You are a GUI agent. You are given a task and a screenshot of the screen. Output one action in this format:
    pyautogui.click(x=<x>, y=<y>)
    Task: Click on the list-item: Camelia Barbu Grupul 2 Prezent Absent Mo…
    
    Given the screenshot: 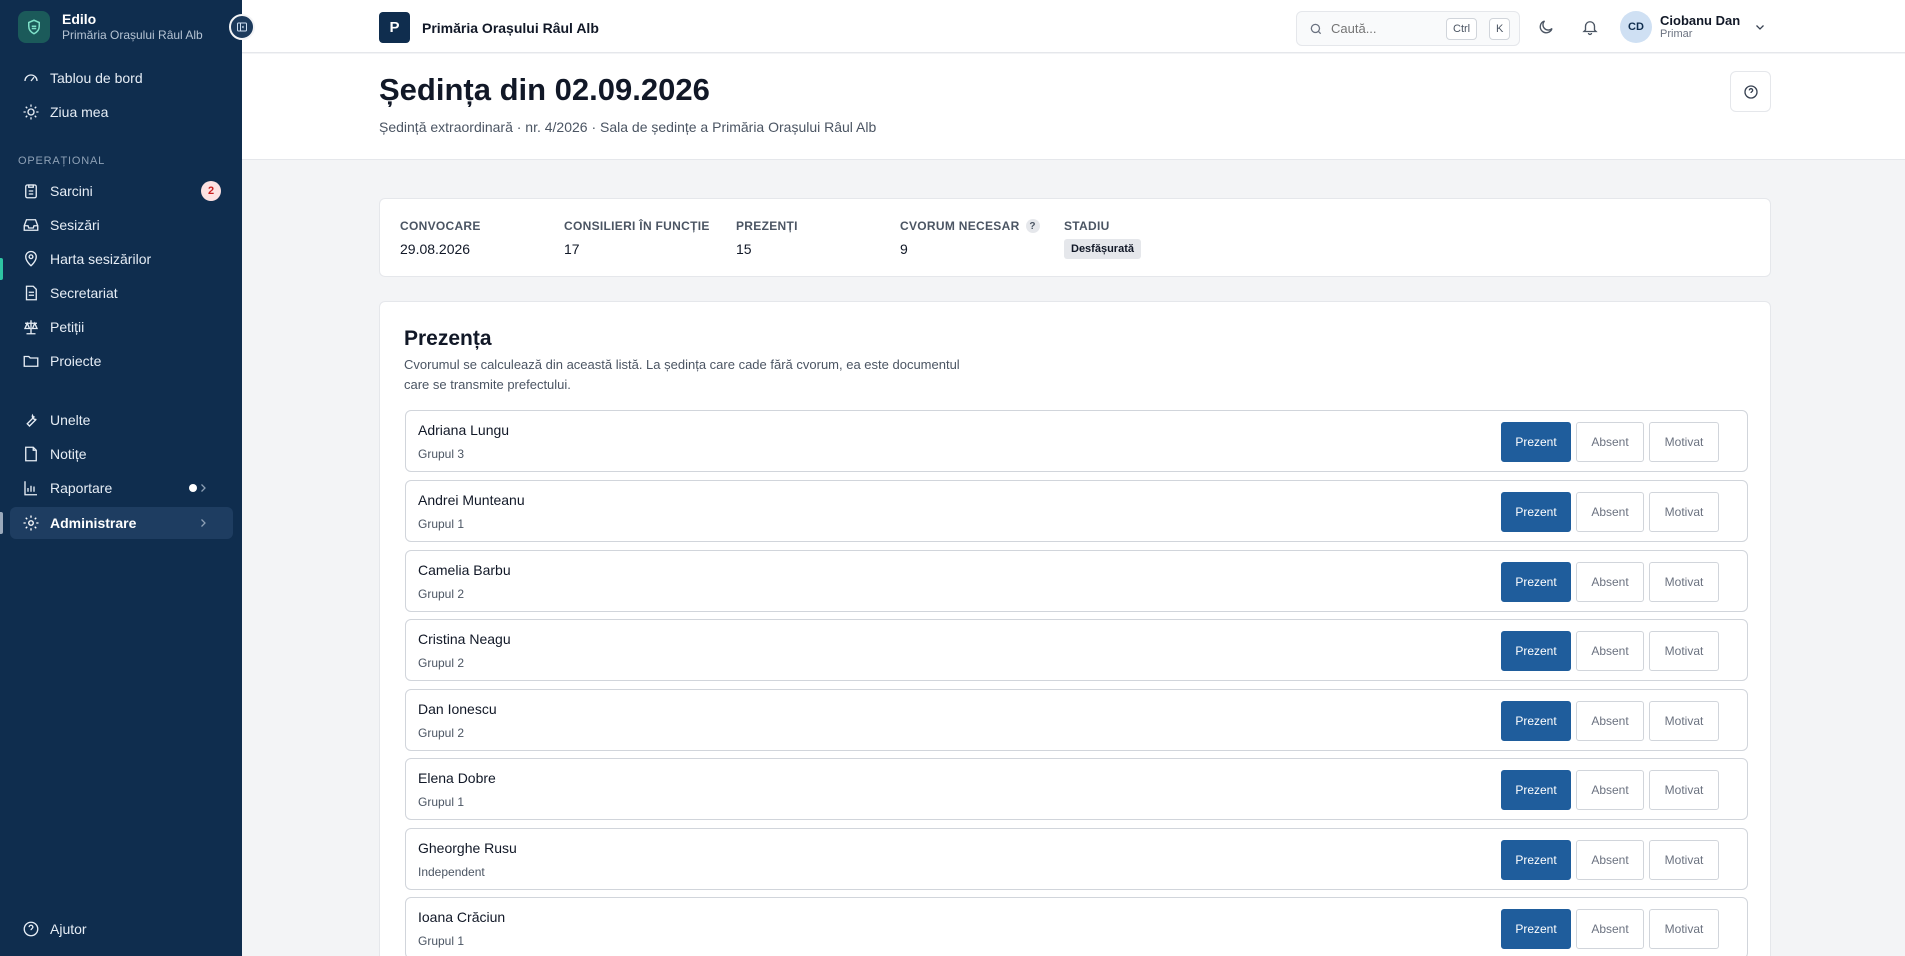 What is the action you would take?
    pyautogui.click(x=1076, y=581)
    